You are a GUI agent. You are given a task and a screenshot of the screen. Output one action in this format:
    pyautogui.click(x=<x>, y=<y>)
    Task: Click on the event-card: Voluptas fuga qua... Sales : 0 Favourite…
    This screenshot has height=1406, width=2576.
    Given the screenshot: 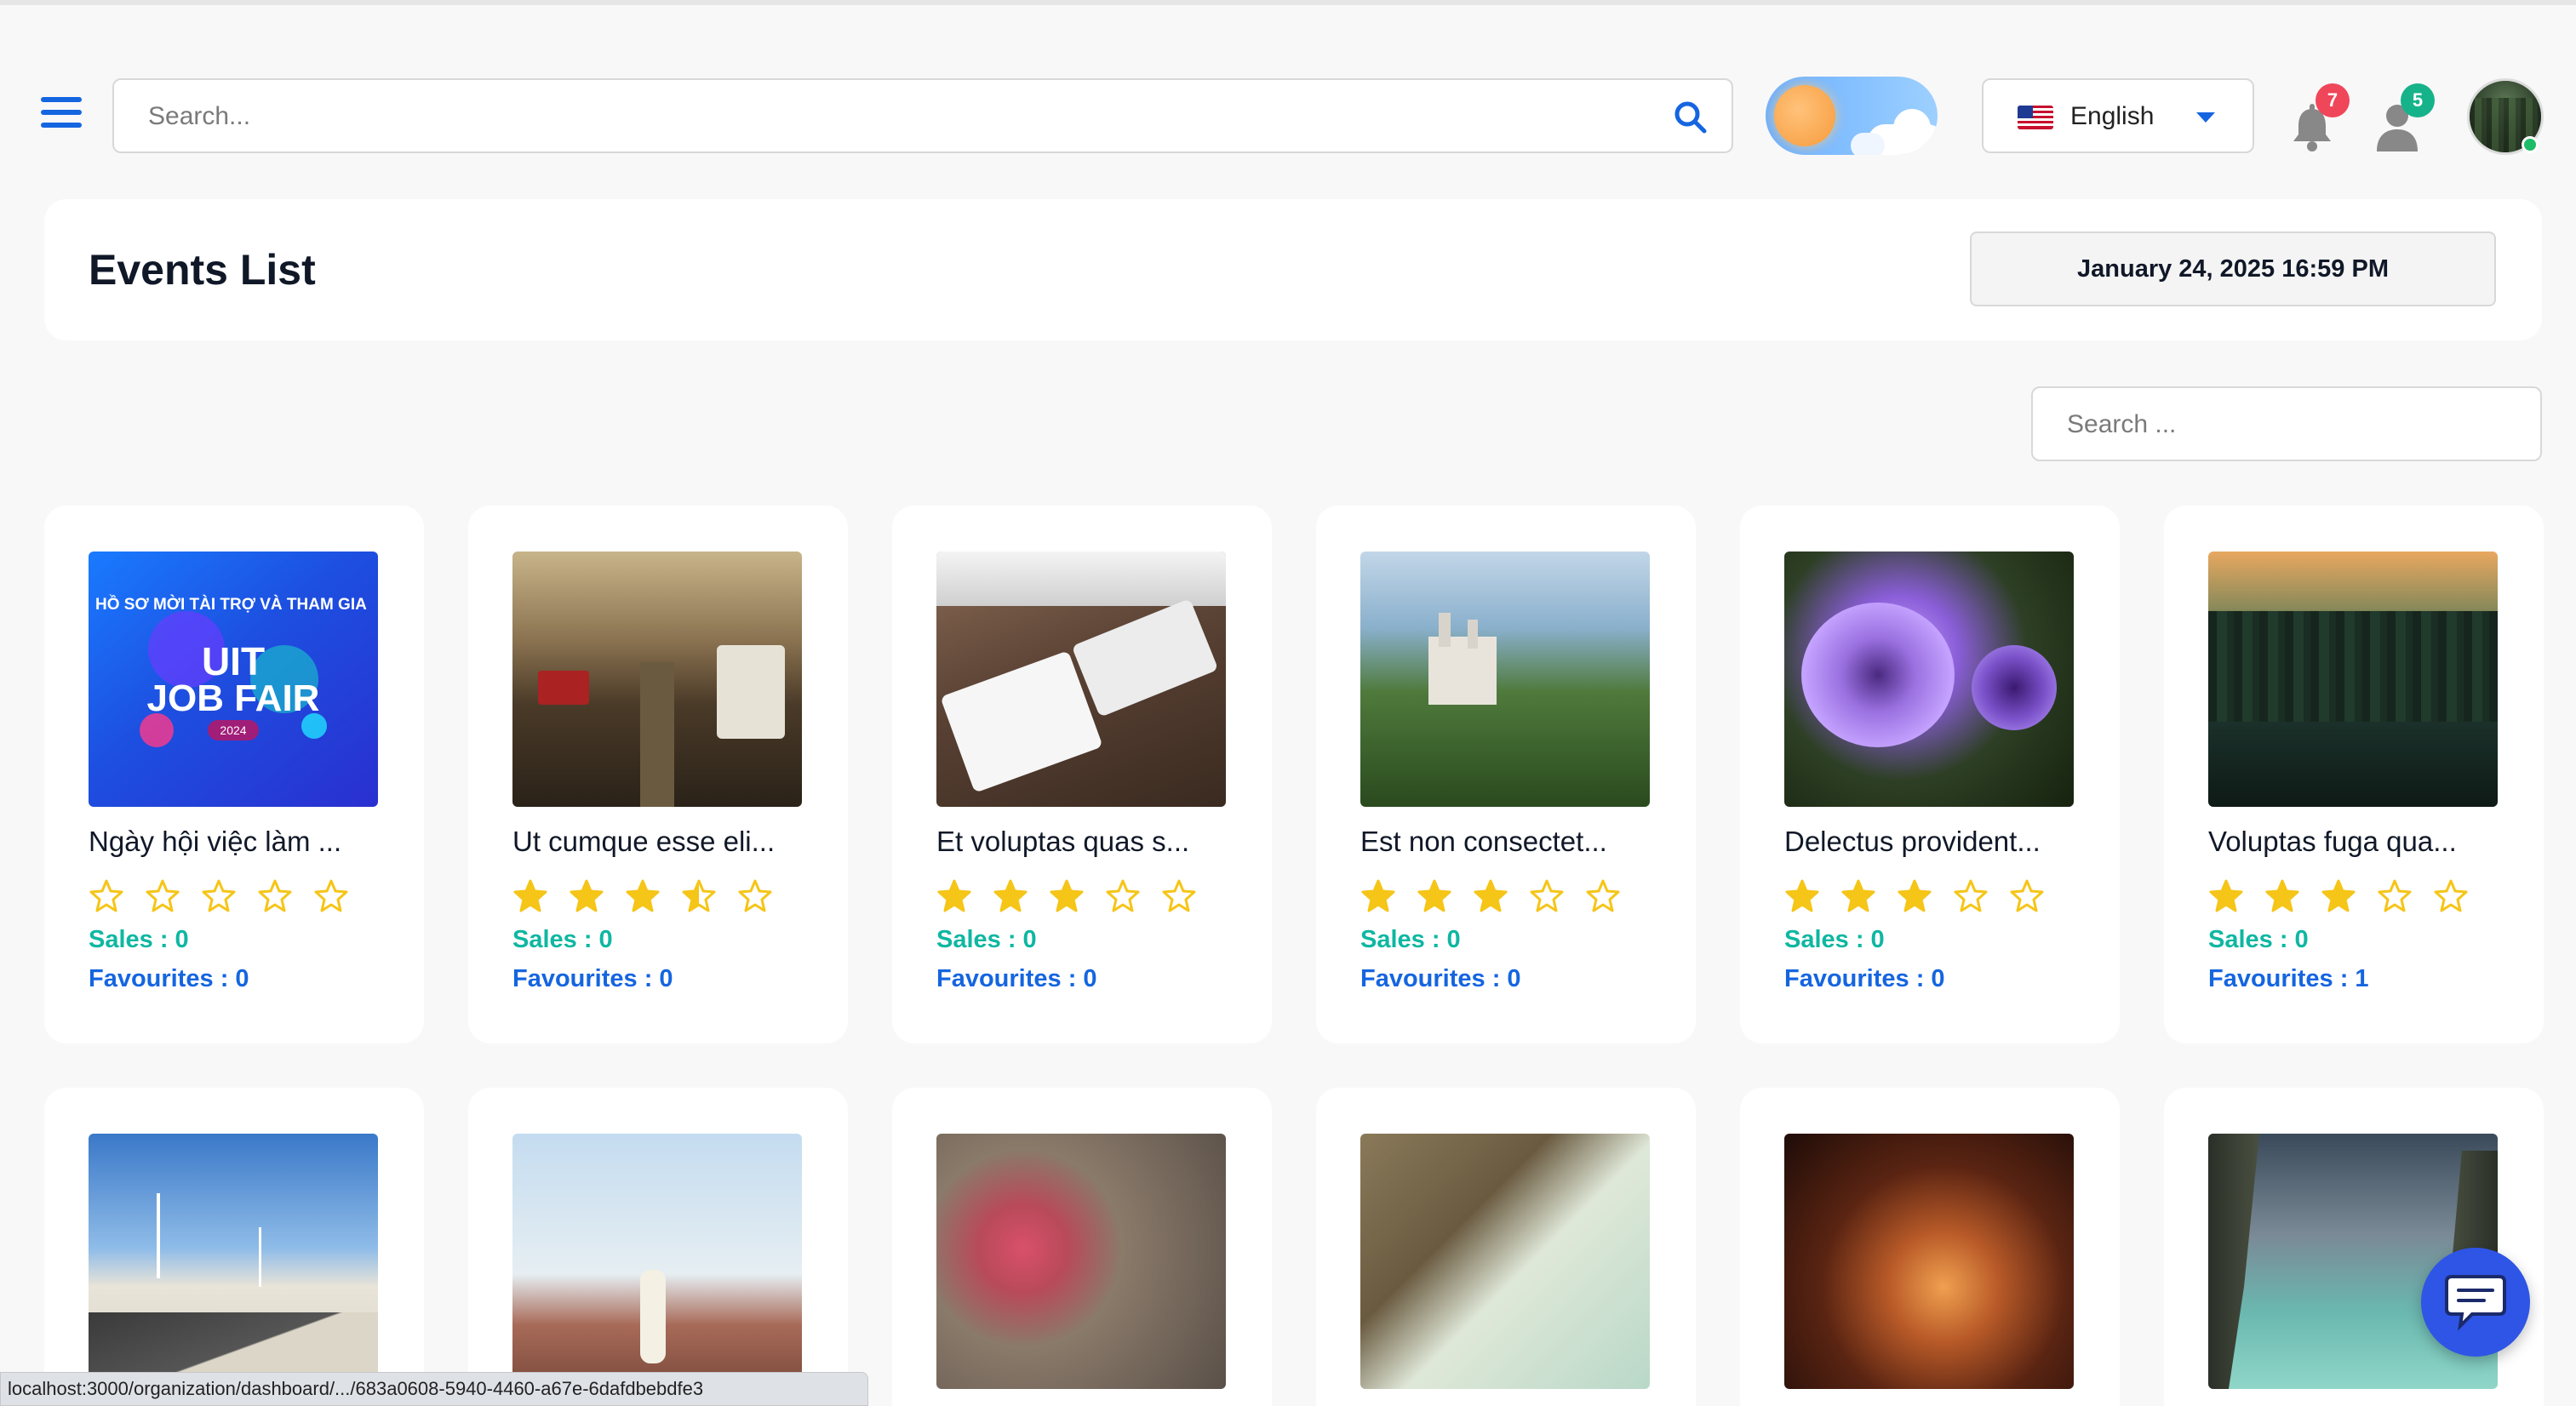 What is the action you would take?
    pyautogui.click(x=2354, y=774)
    